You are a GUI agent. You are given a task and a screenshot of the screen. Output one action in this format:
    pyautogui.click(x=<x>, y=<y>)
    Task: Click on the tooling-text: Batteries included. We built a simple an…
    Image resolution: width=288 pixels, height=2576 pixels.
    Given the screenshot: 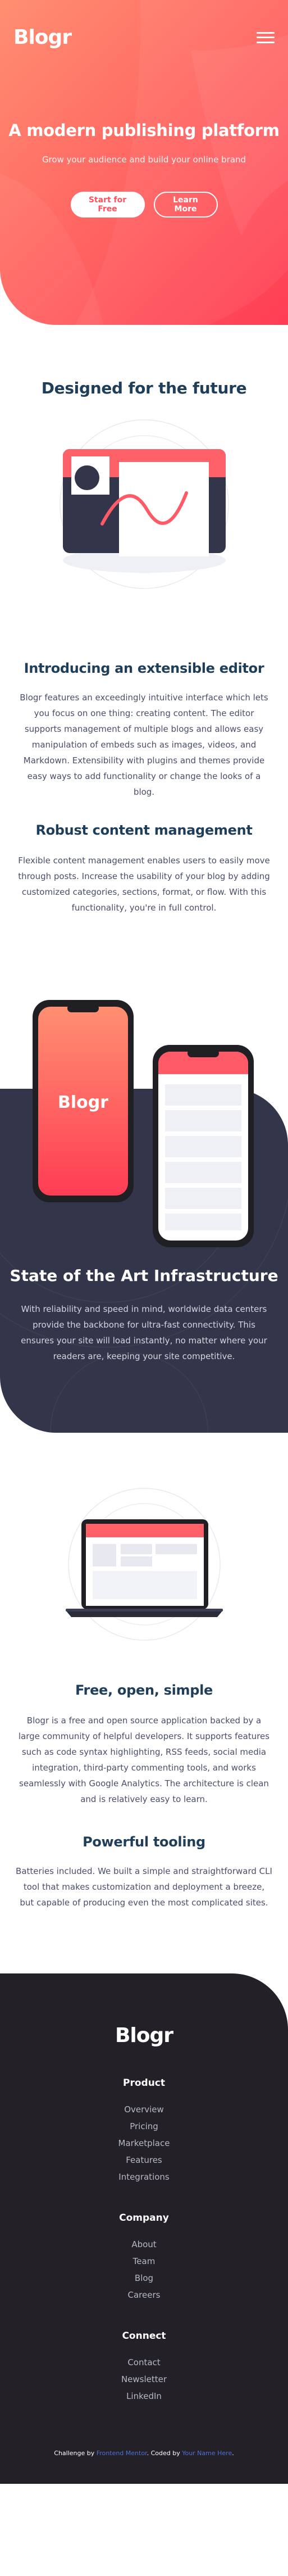 What is the action you would take?
    pyautogui.click(x=144, y=1887)
    